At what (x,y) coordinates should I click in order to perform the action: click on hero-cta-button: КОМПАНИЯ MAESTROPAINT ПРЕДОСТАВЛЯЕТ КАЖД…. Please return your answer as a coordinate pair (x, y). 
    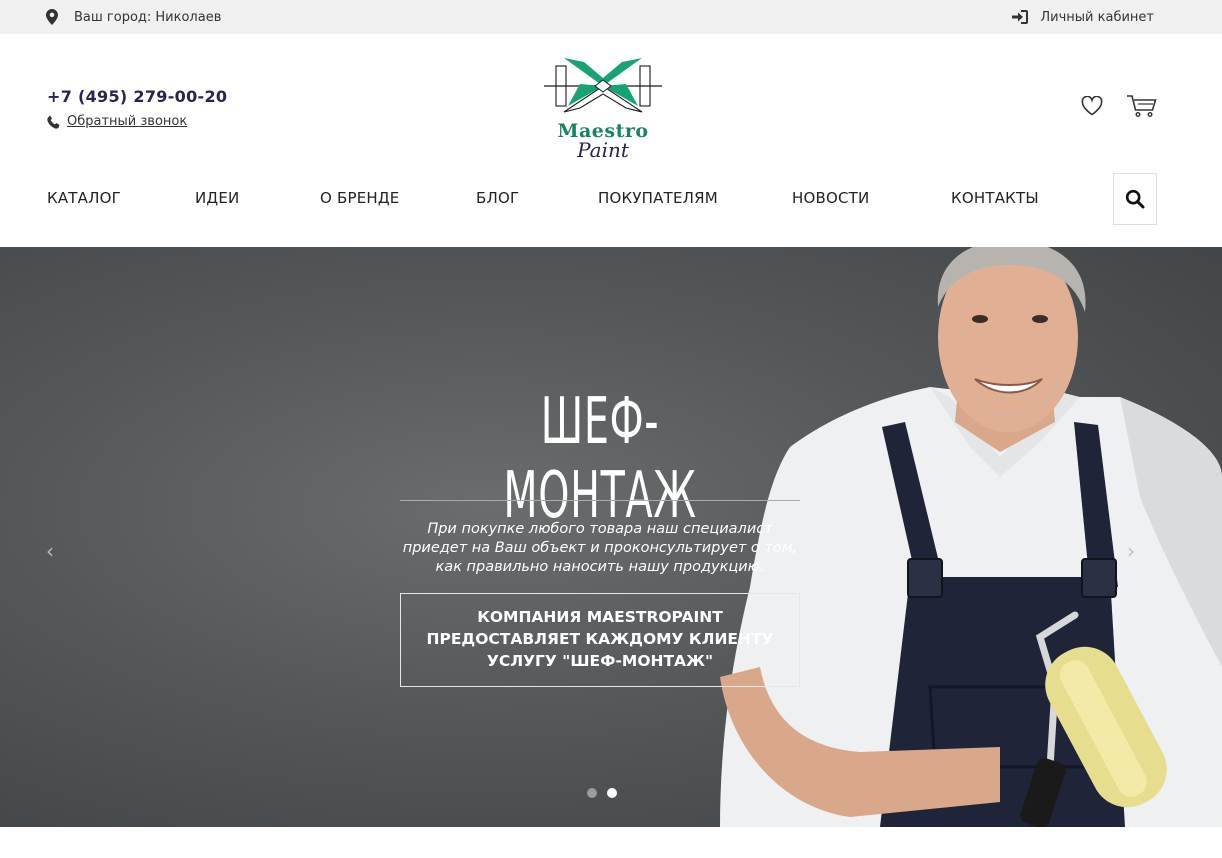
    Looking at the image, I should click on (600, 640).